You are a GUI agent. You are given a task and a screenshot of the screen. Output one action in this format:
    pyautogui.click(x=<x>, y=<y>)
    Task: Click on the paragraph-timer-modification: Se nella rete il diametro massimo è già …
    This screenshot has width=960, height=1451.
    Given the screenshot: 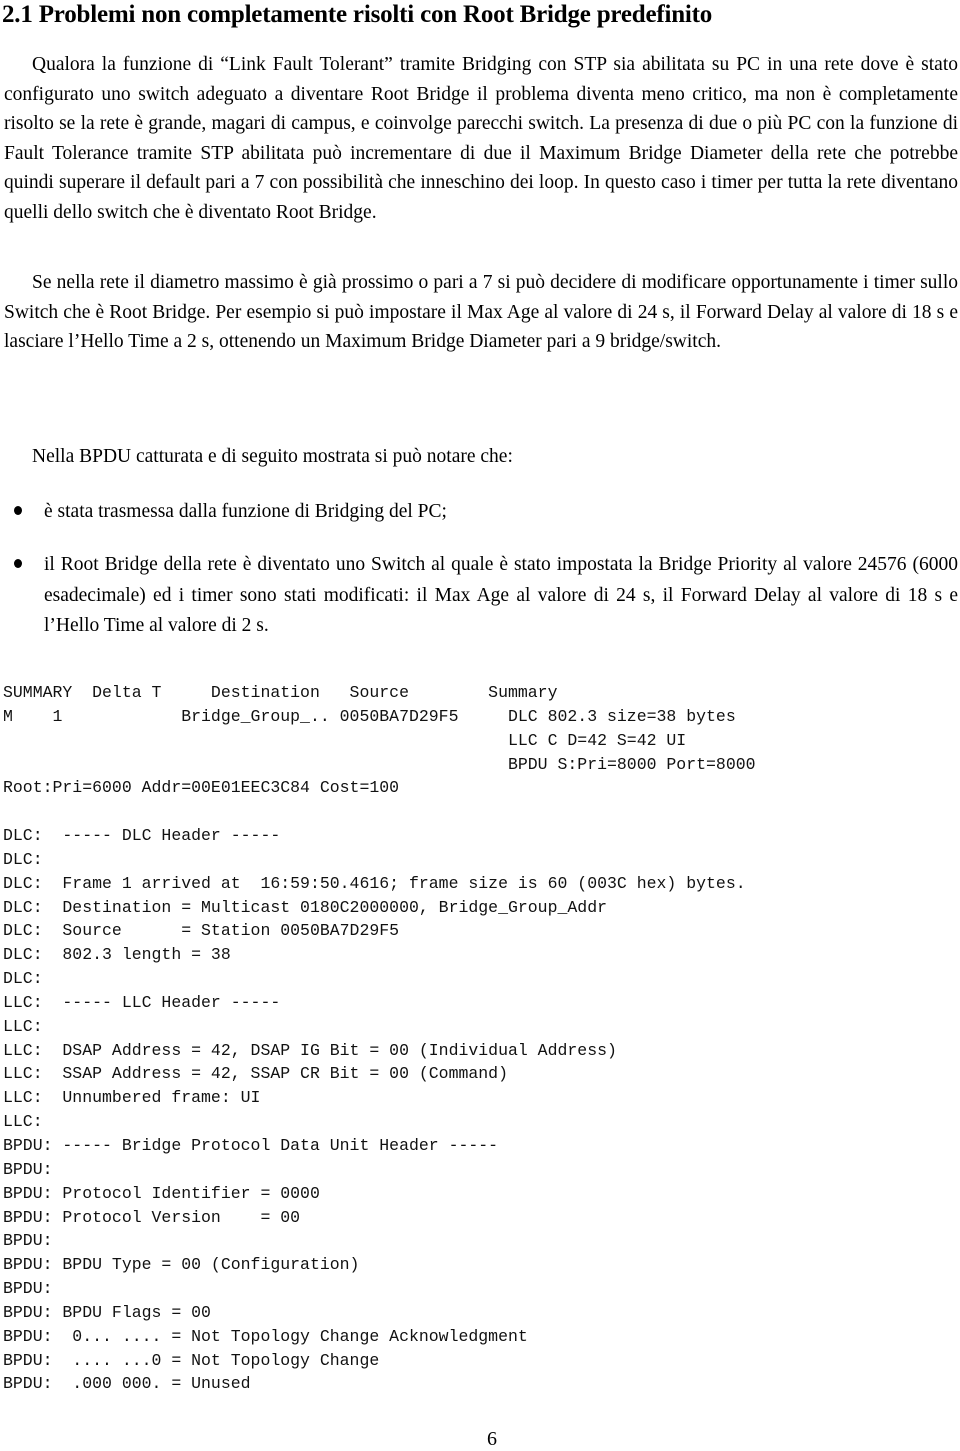 What is the action you would take?
    pyautogui.click(x=481, y=312)
    